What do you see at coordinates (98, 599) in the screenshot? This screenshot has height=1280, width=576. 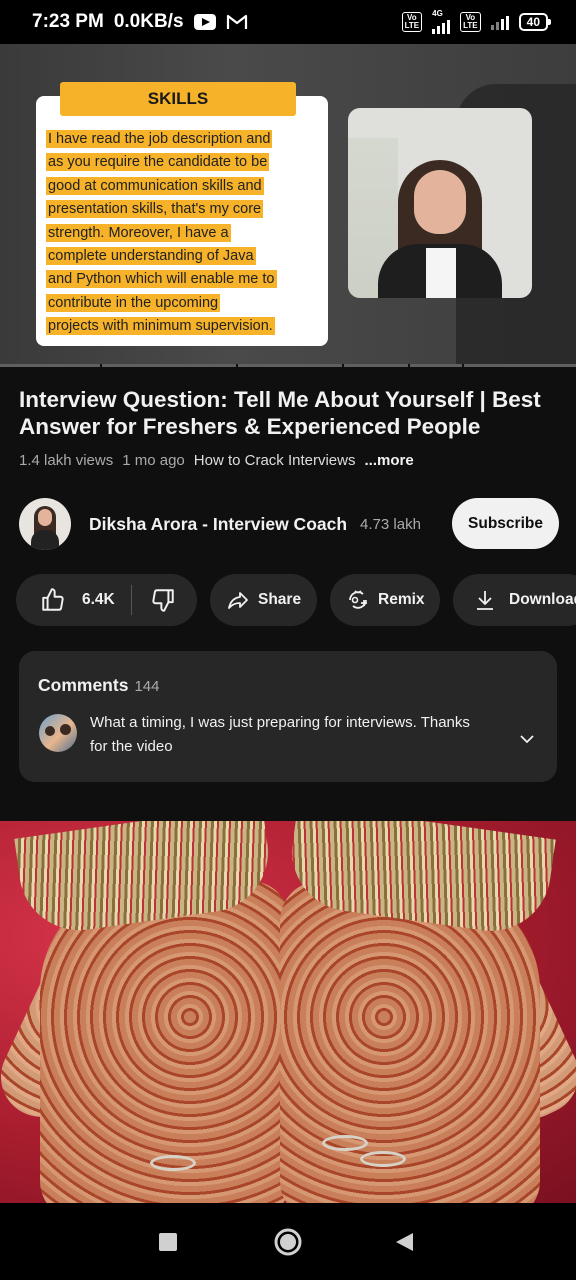 I see `like-count: 6.4K` at bounding box center [98, 599].